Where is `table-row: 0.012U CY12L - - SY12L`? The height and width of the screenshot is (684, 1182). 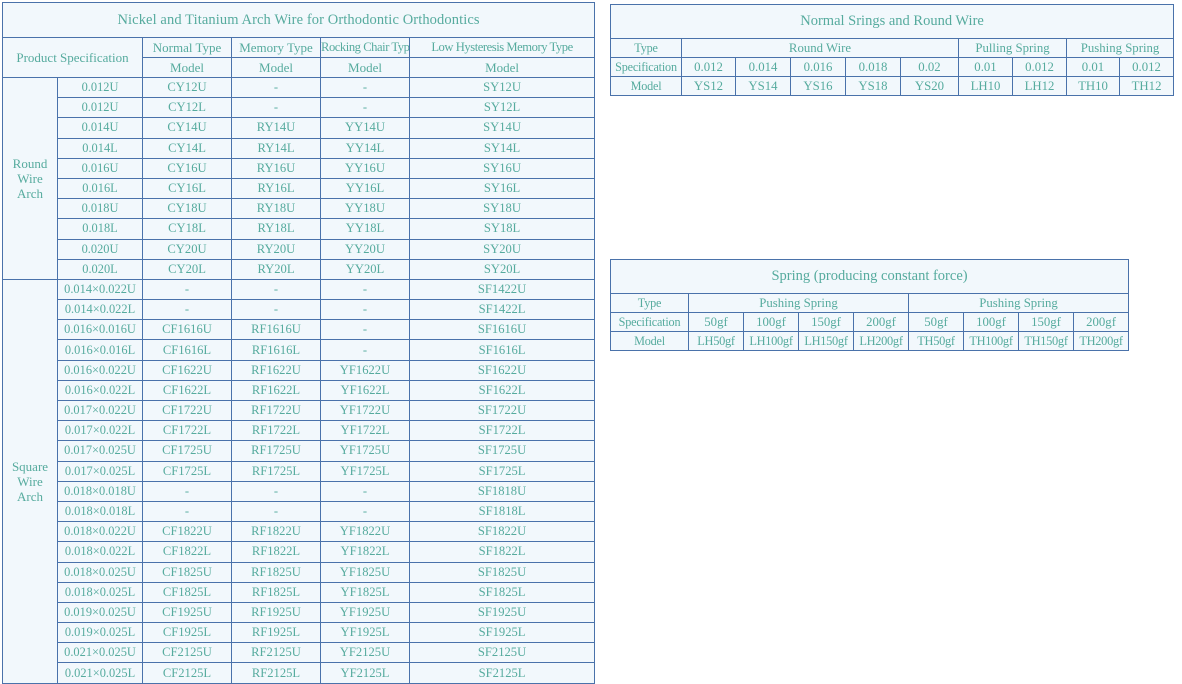
table-row: 0.012U CY12L - - SY12L is located at coordinates (299, 108).